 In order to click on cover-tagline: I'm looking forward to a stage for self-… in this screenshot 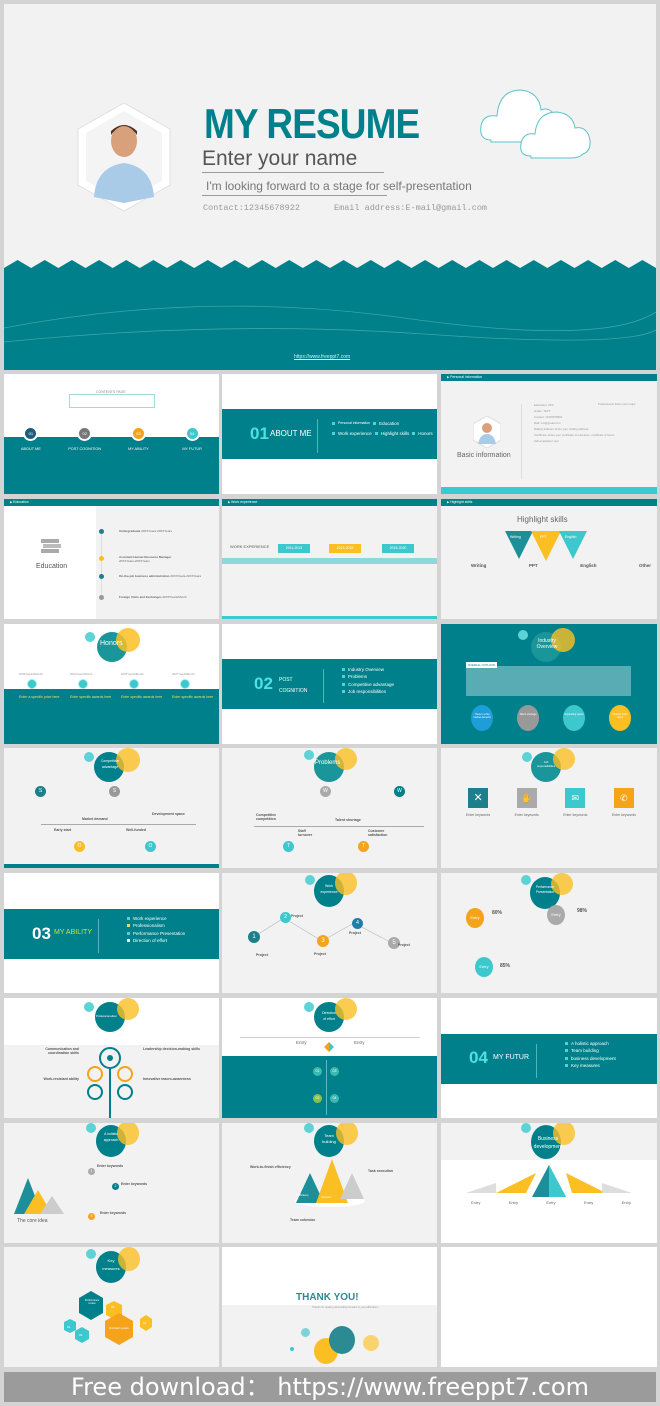, I will do `click(339, 186)`.